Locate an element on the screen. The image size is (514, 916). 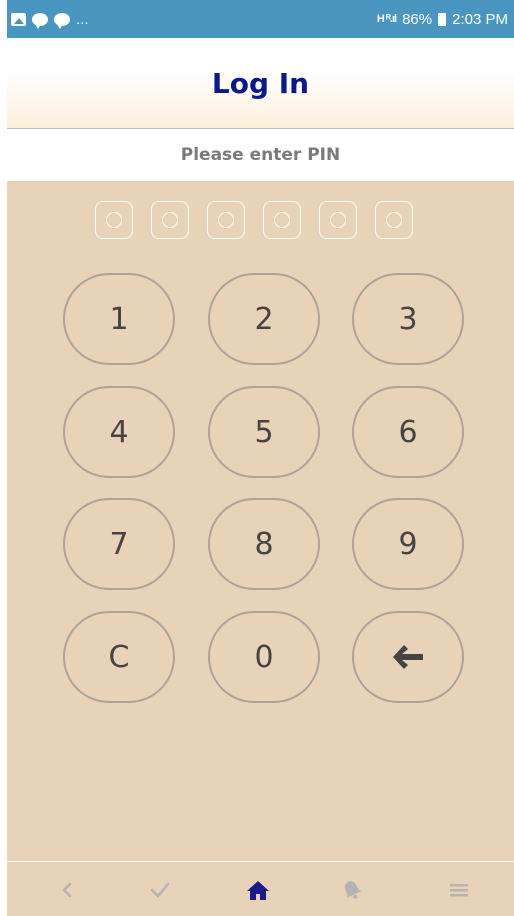
nav-menu-button is located at coordinates (459, 889).